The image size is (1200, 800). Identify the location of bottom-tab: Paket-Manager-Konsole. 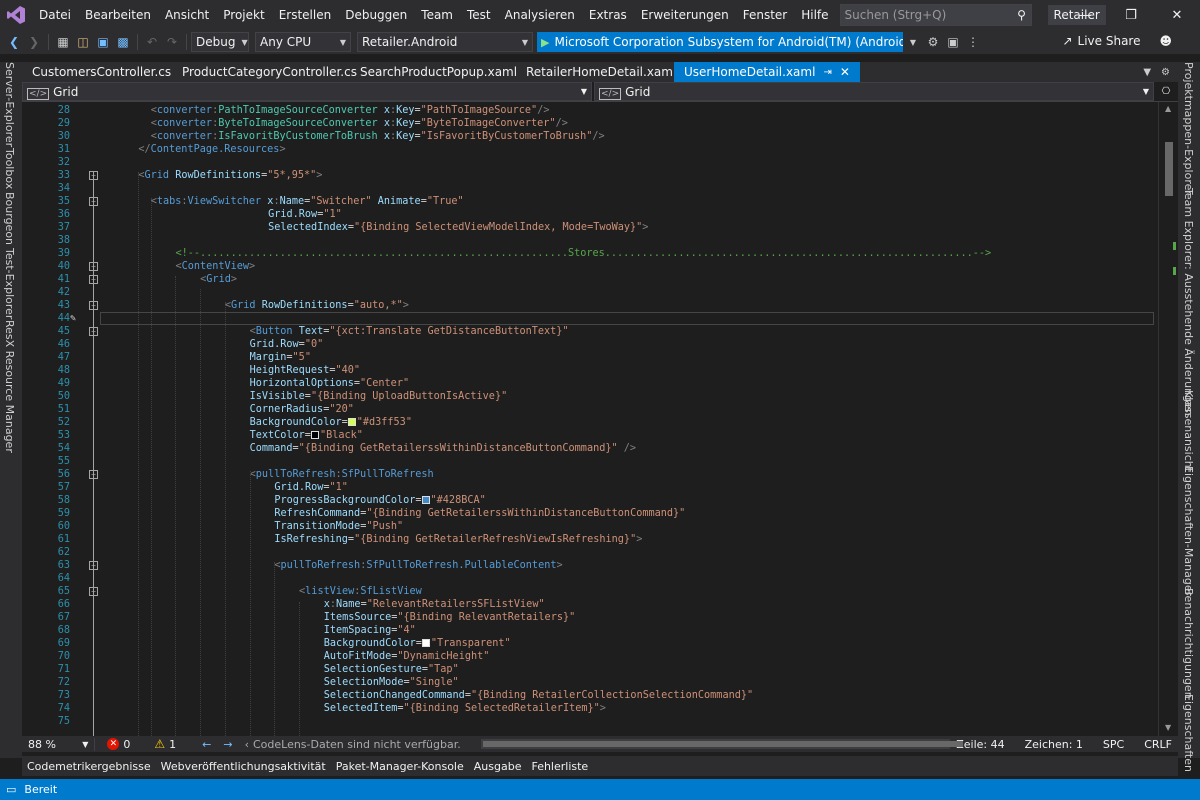
(400, 766).